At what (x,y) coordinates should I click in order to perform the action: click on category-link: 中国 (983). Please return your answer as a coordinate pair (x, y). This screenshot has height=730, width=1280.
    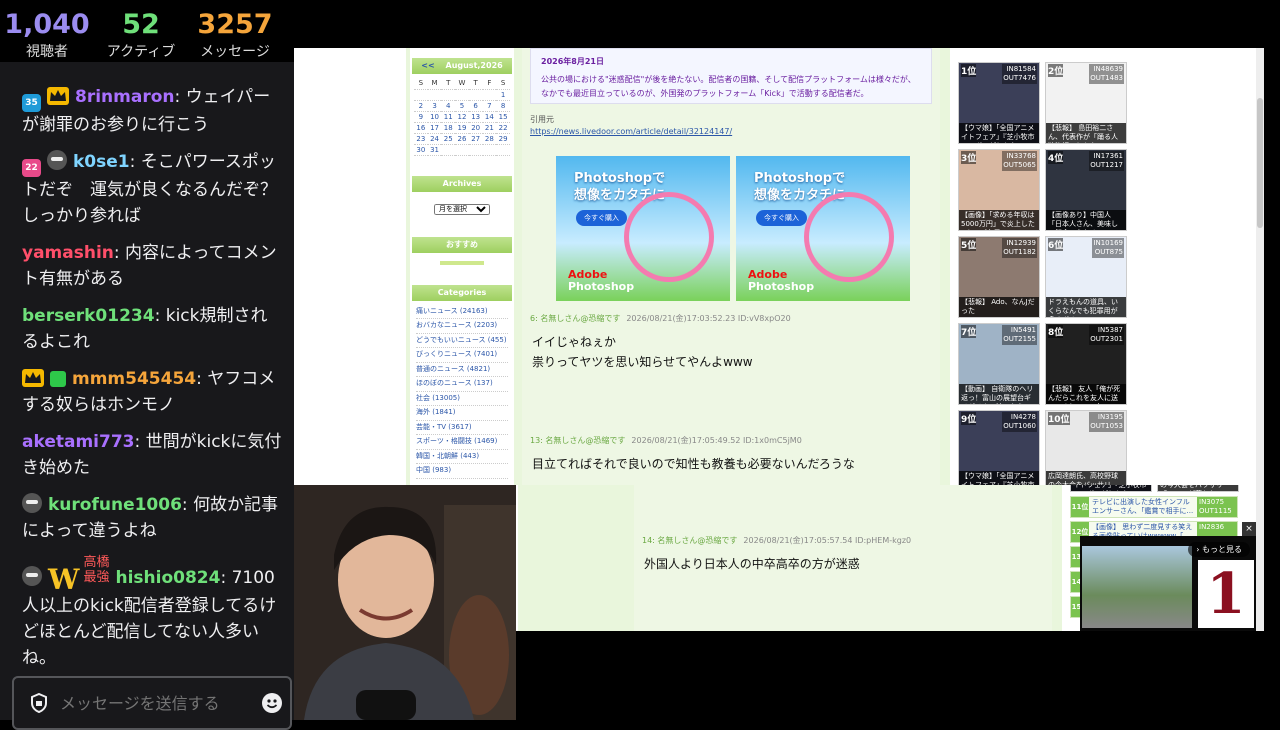
    Looking at the image, I should click on (462, 471).